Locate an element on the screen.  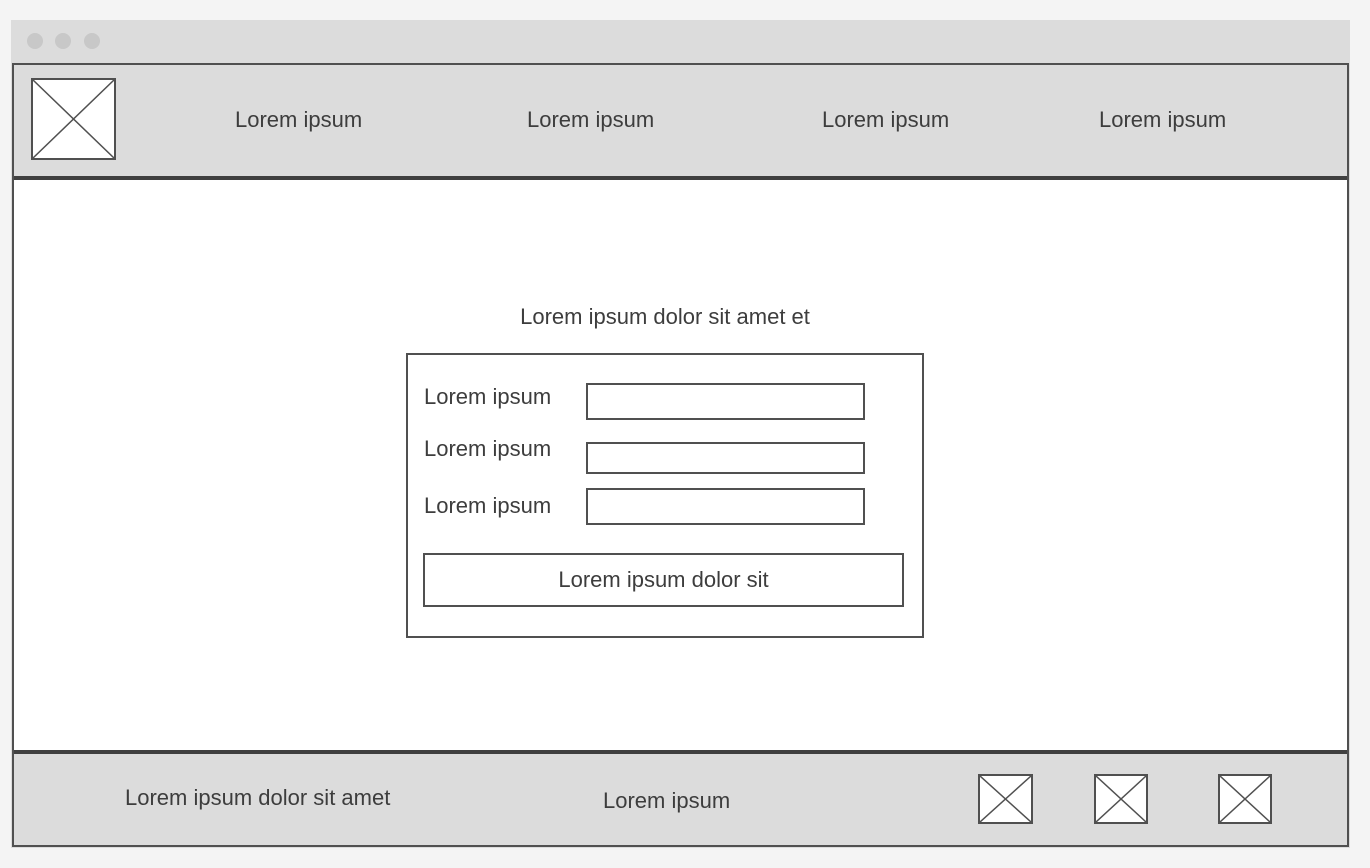
form-title: Lorem ipsum dolor sit amet et is located at coordinates (665, 316).